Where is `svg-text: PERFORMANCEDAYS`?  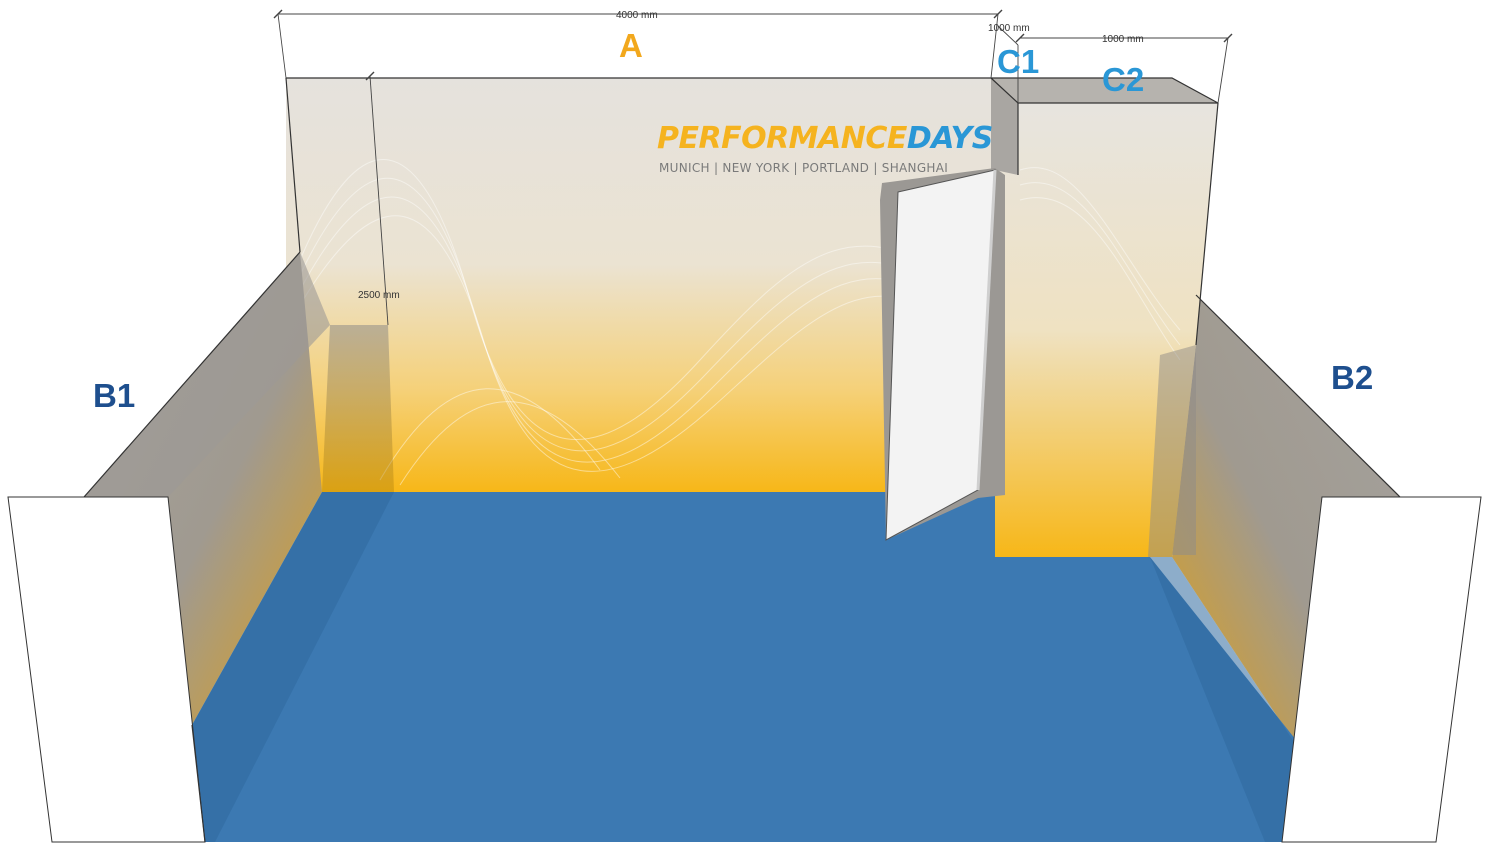 svg-text: PERFORMANCEDAYS is located at coordinates (825, 138).